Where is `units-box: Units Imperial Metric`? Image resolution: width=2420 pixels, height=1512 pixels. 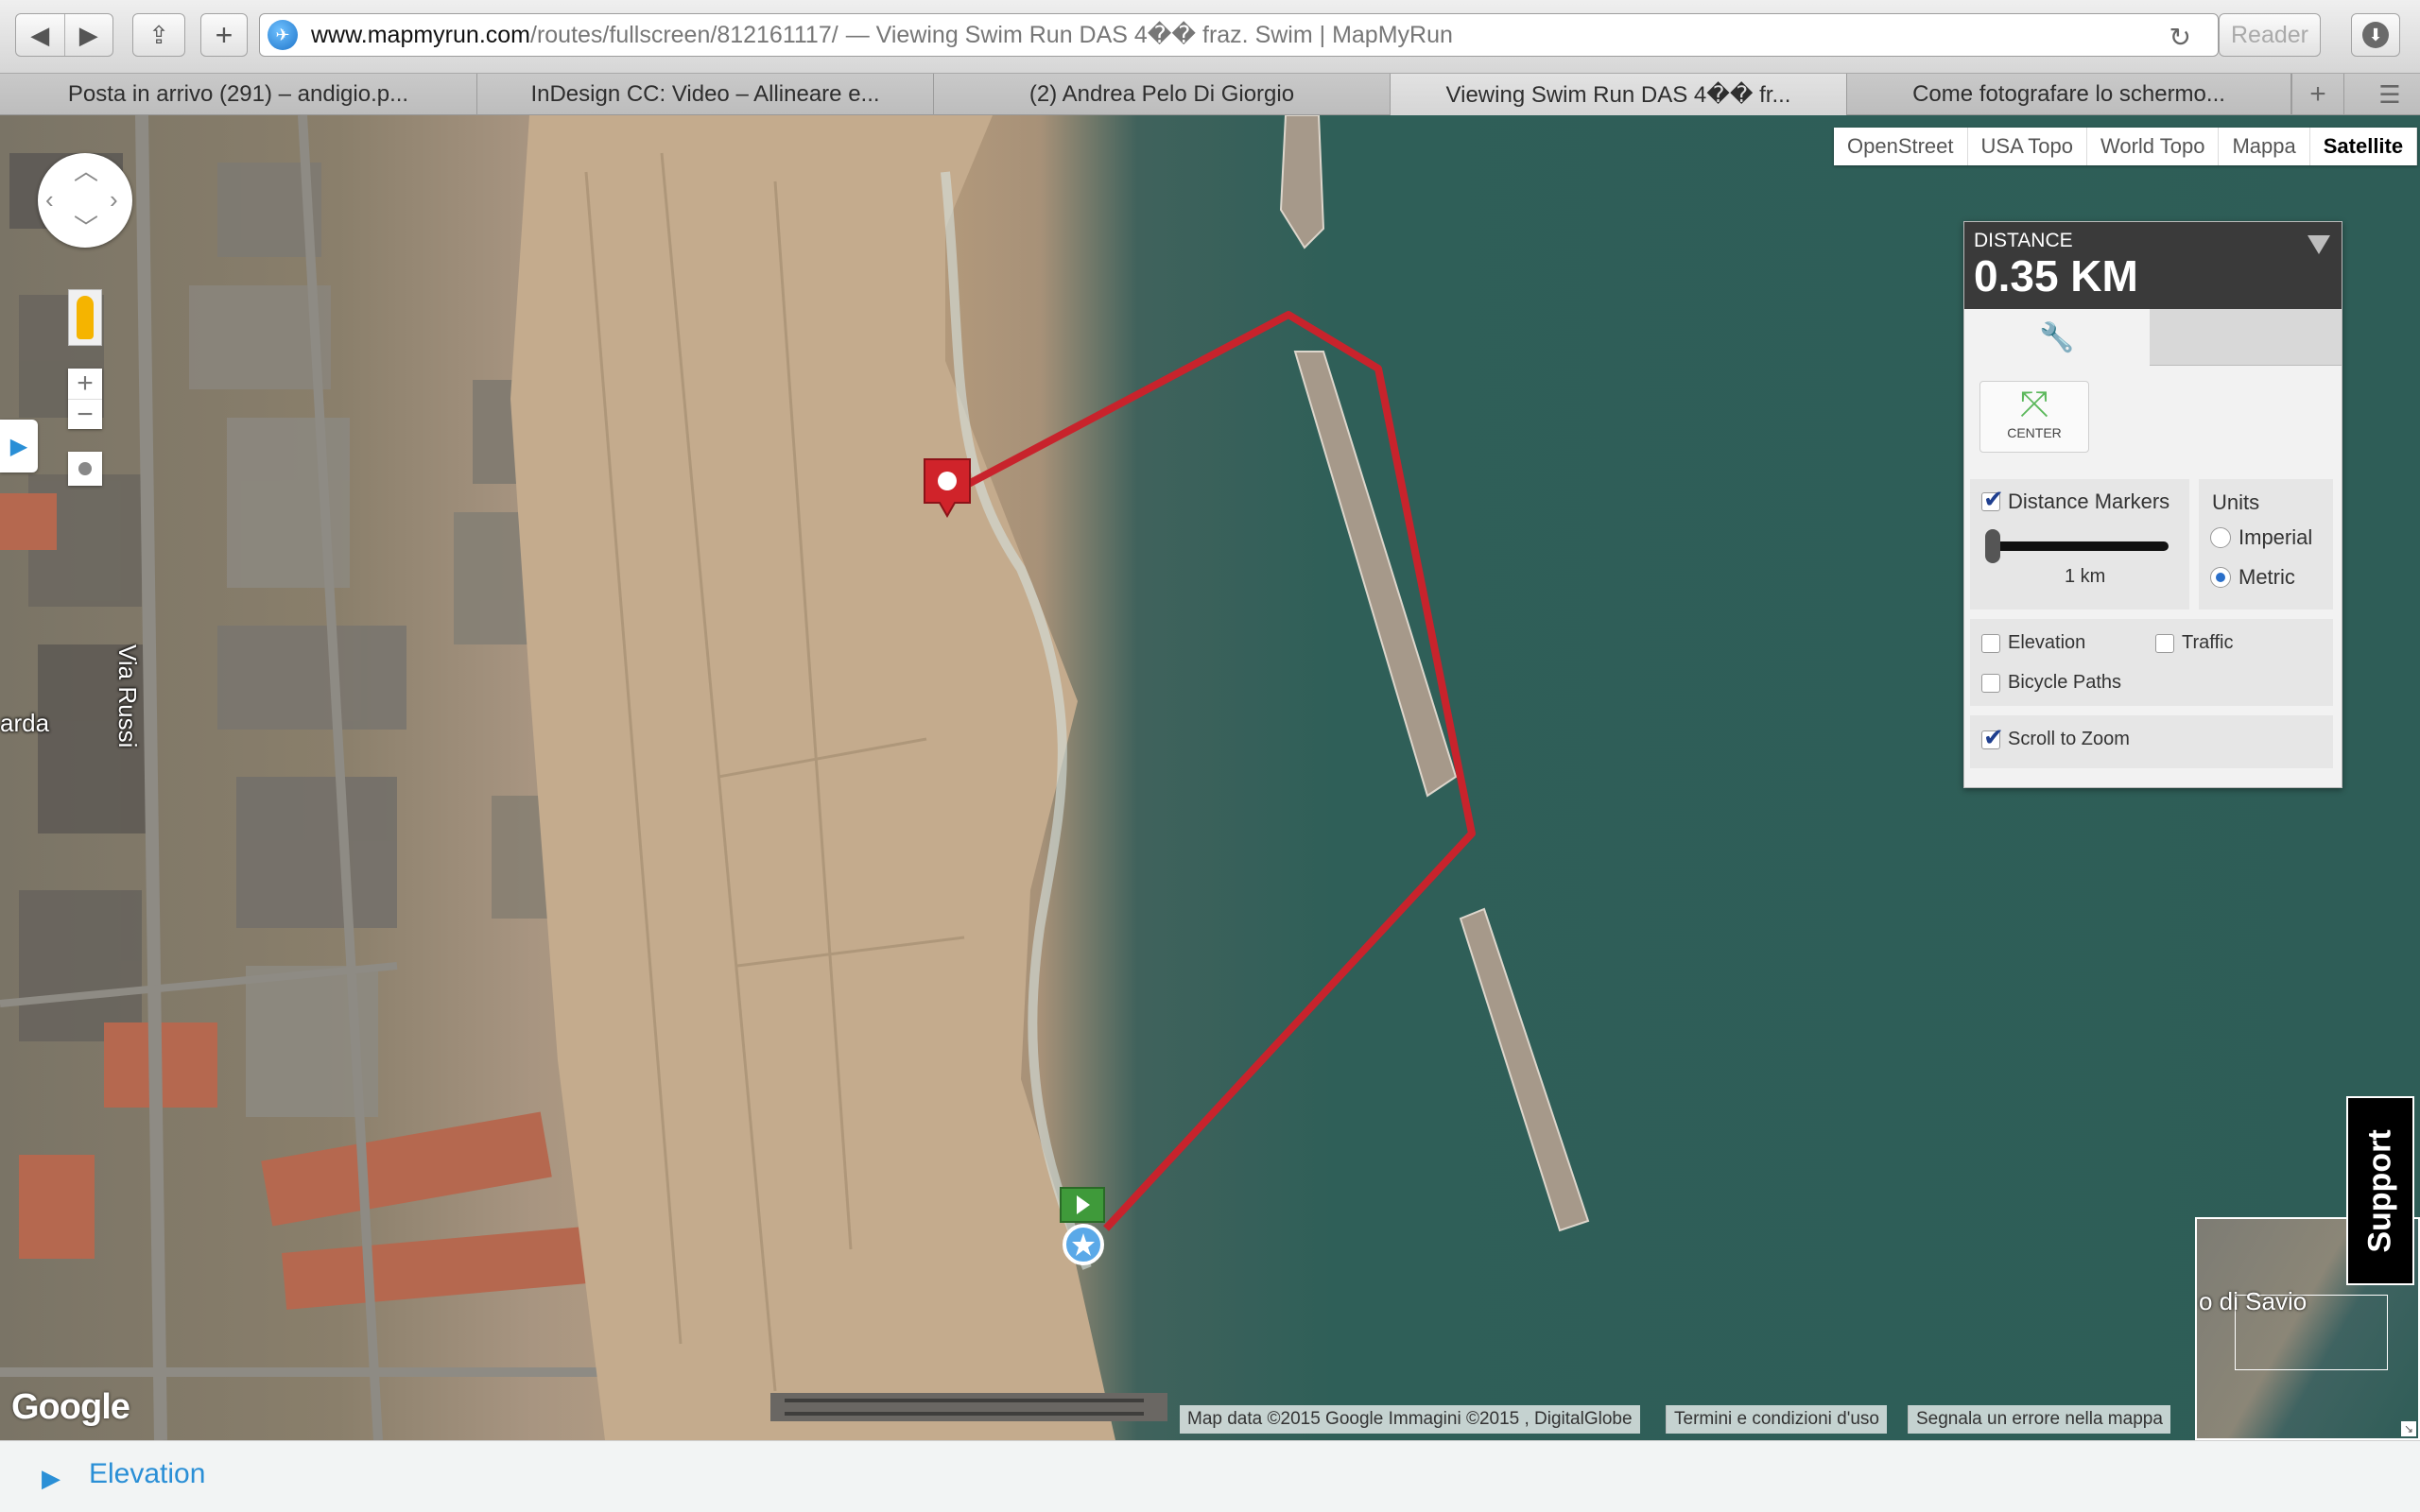
units-box: Units Imperial Metric is located at coordinates (2266, 544).